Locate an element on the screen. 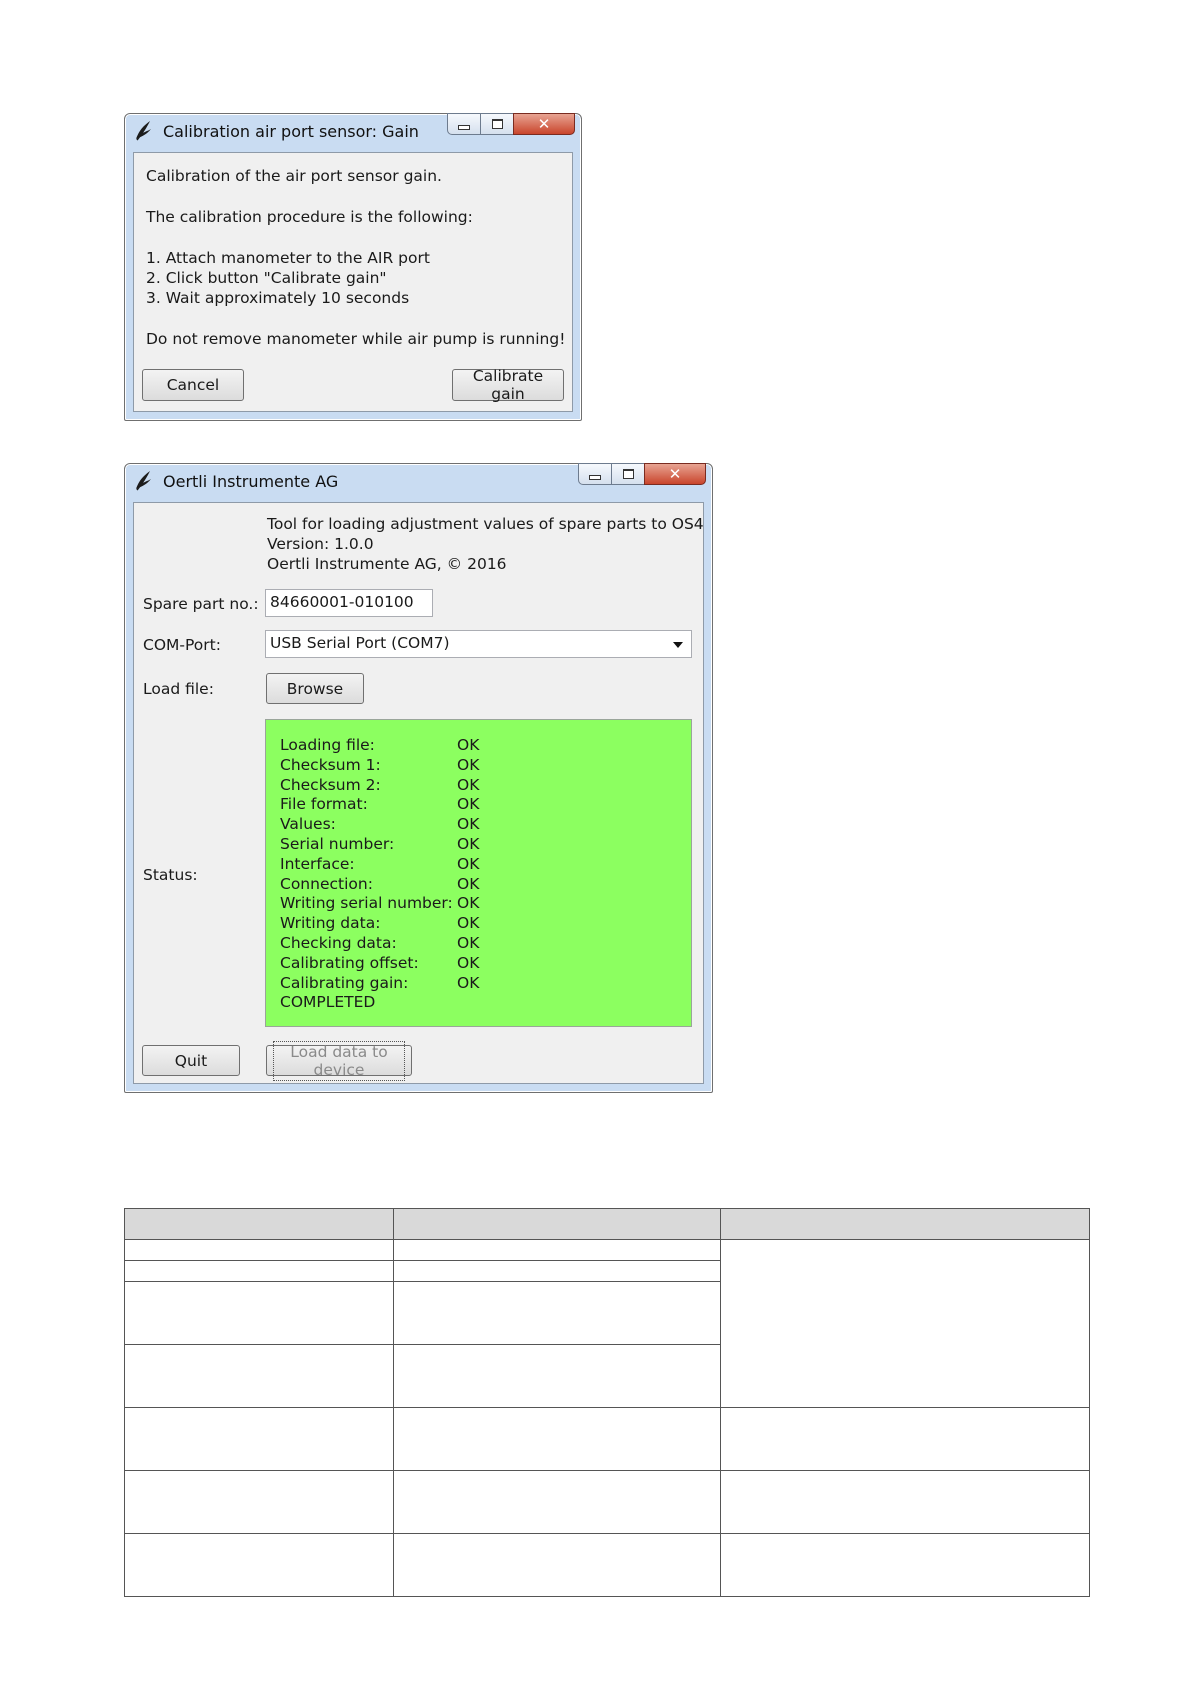 The image size is (1191, 1684). quit-button: Quit is located at coordinates (191, 1060).